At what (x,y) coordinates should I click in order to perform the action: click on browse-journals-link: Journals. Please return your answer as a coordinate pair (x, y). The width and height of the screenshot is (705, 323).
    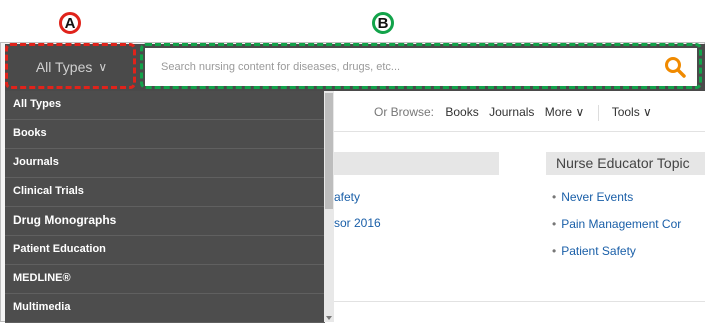
    Looking at the image, I should click on (511, 112).